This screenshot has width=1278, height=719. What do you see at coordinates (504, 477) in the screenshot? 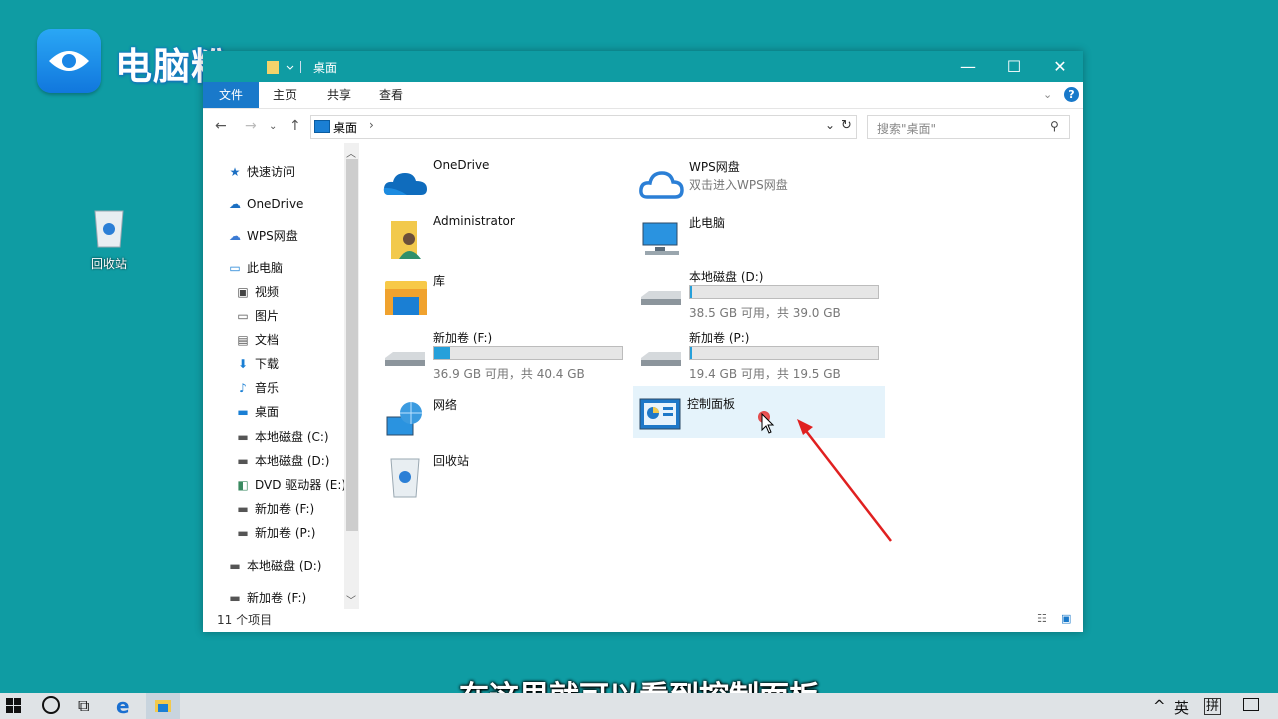
I see `item-recycle-bin: 回收站` at bounding box center [504, 477].